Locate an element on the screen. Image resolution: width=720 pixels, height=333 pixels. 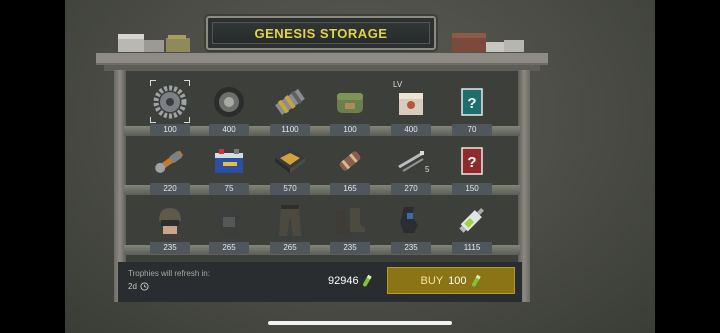
shop-item-boots: 235 is located at coordinates (350, 227).